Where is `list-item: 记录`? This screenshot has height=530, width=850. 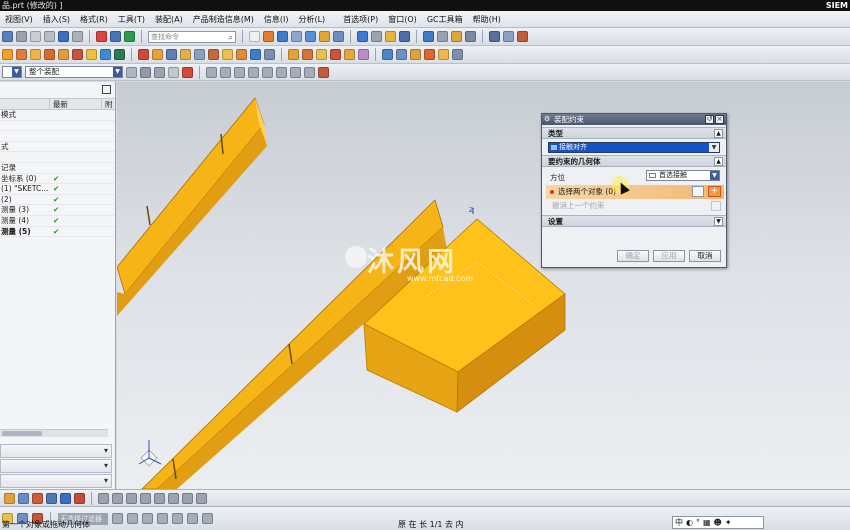 list-item: 记录 is located at coordinates (57, 168).